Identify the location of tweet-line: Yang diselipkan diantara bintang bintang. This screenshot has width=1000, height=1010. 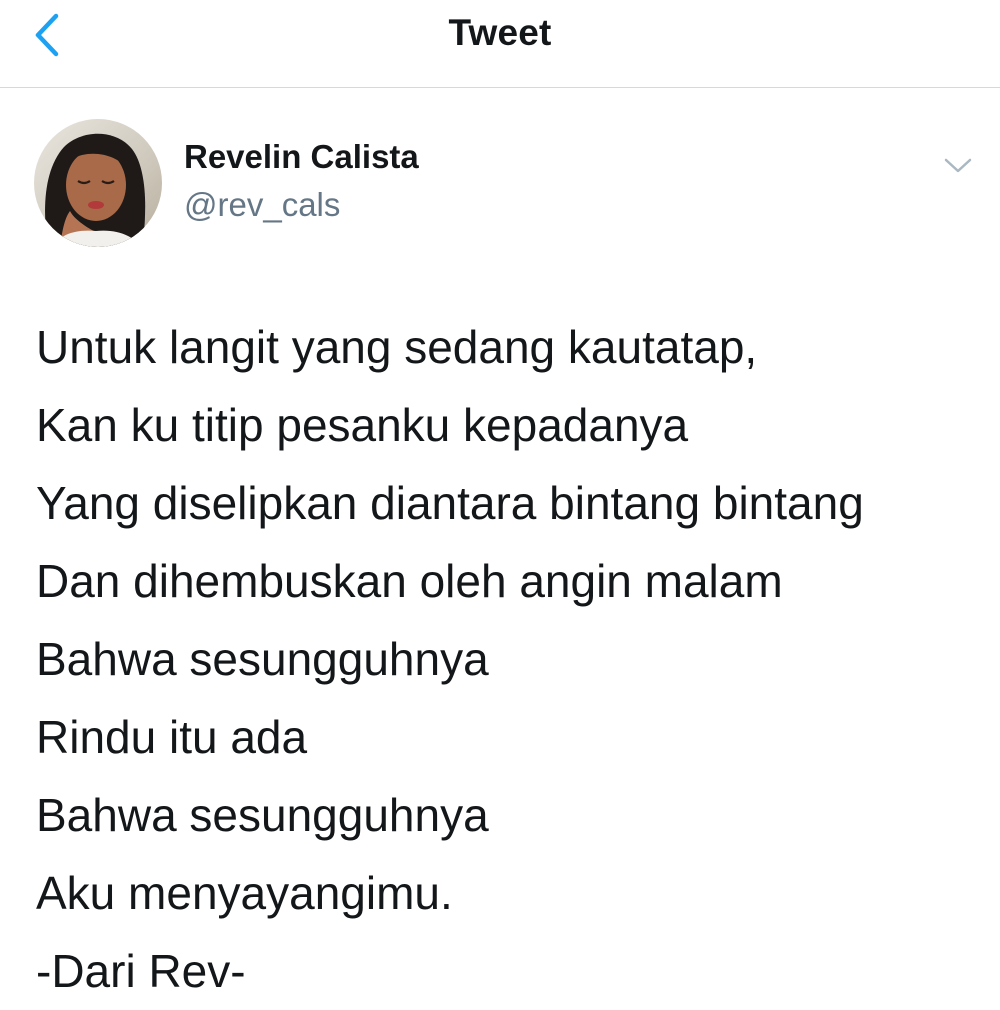
(450, 503).